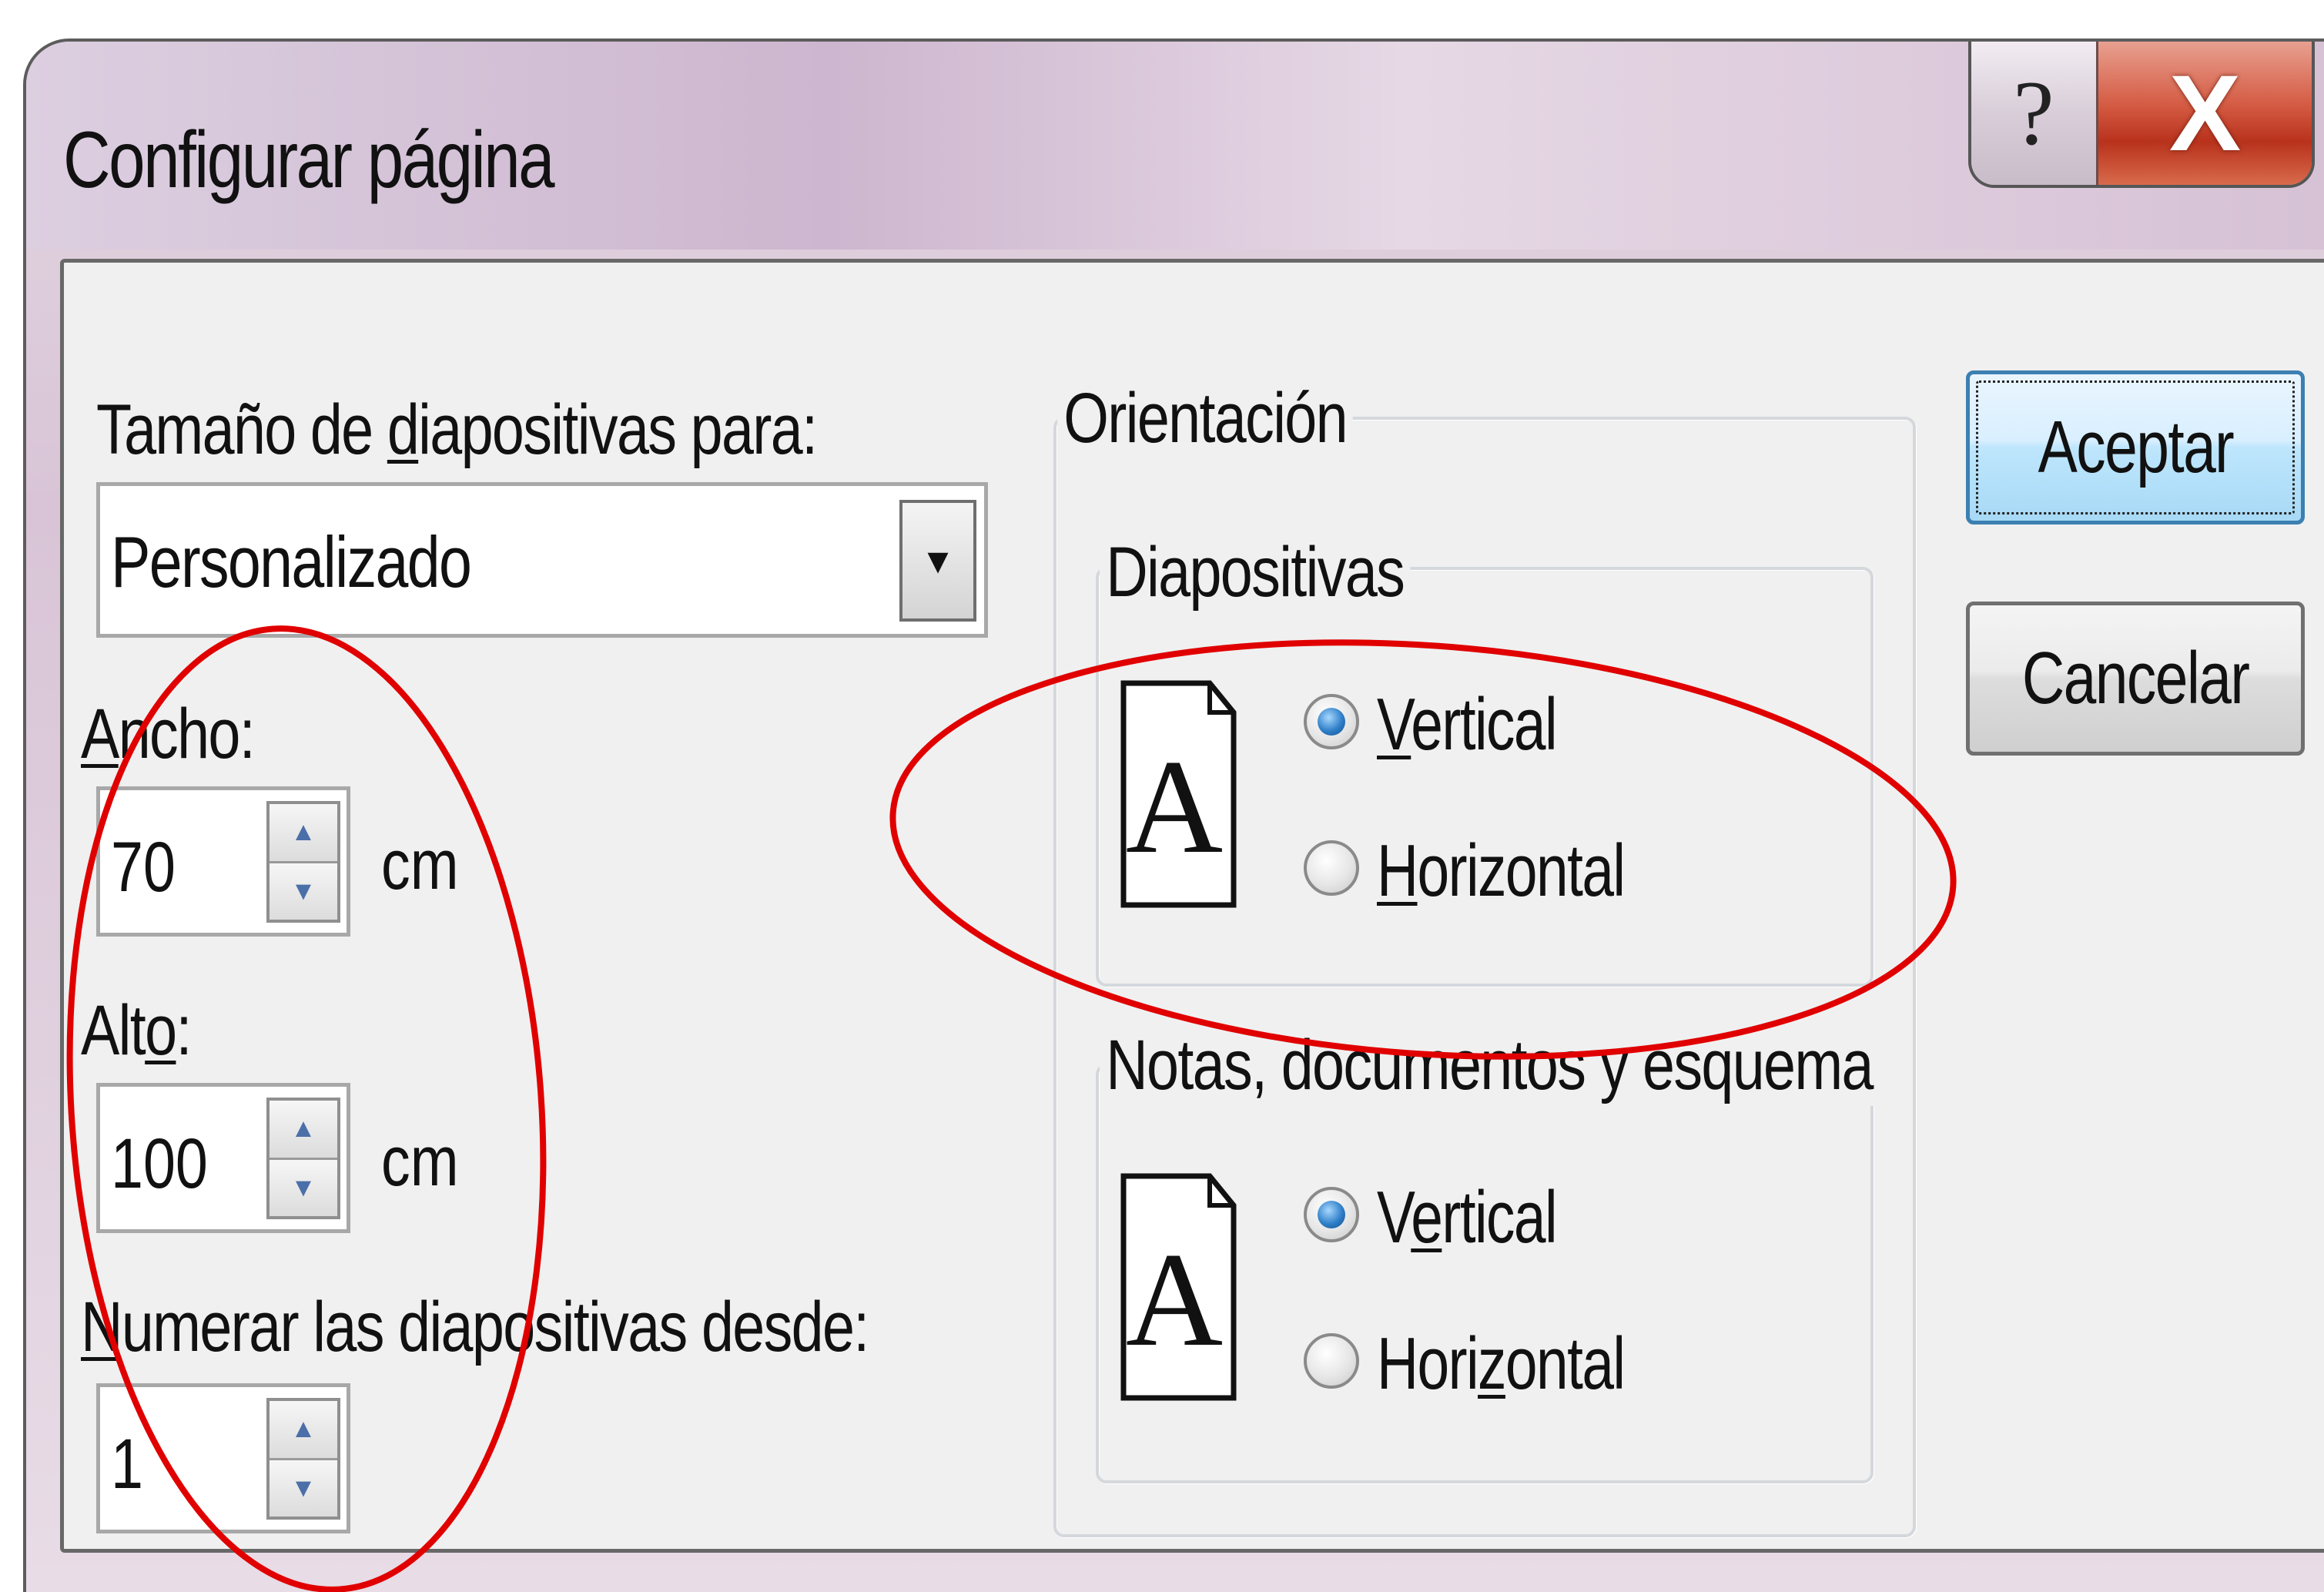 The height and width of the screenshot is (1592, 2324). Describe the element at coordinates (1331, 868) in the screenshot. I see `slides-horizontal-radio` at that location.